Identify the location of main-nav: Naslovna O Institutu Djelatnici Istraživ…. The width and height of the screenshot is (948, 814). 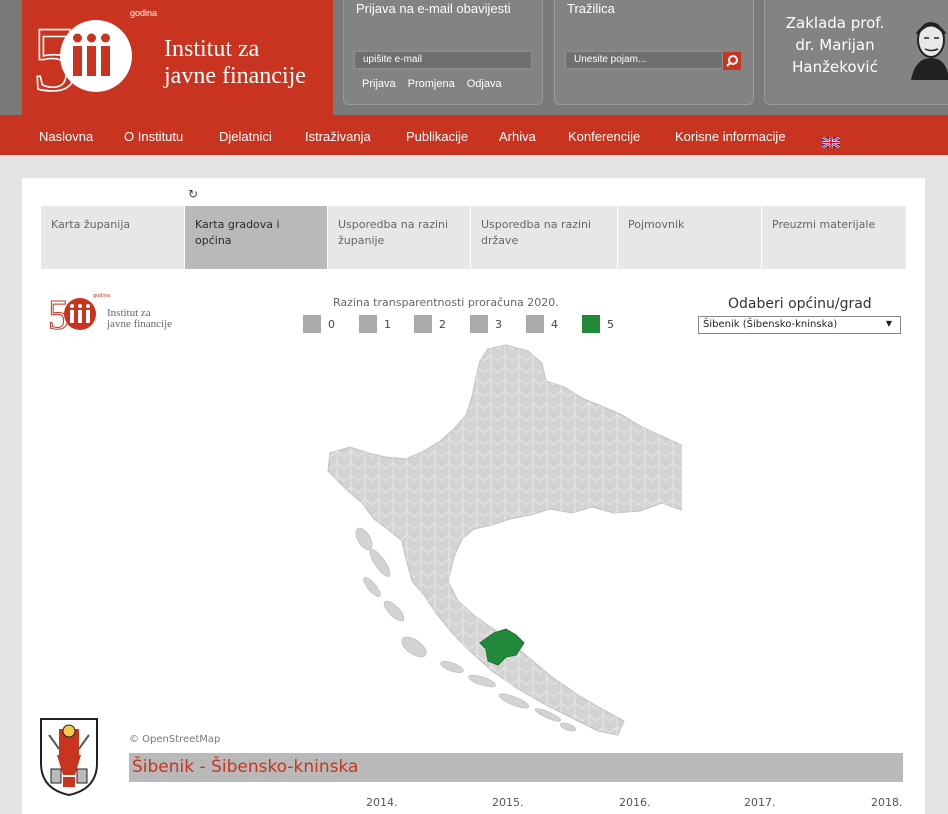
(474, 135).